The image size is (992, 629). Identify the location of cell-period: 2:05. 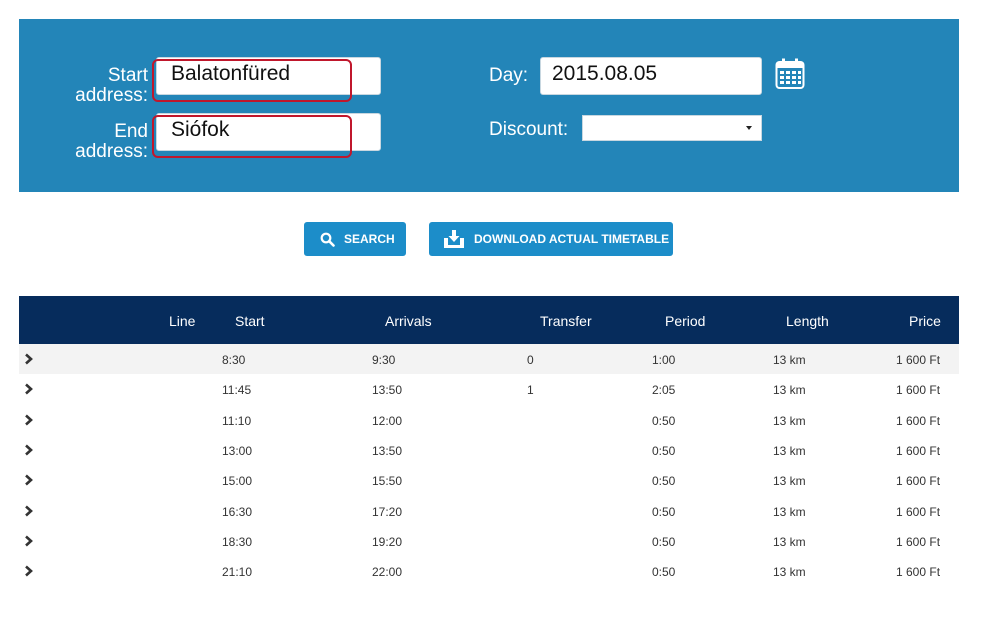
(664, 390).